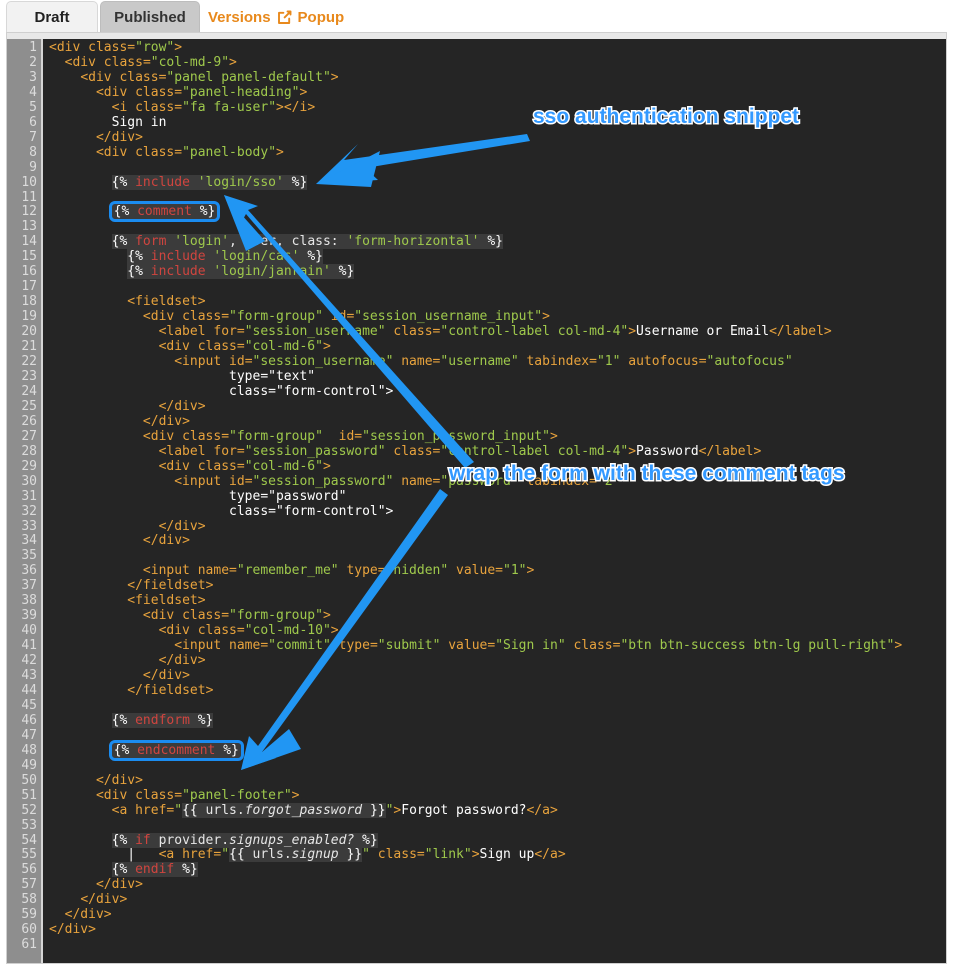 This screenshot has width=958, height=970. What do you see at coordinates (182, 376) in the screenshot?
I see `code-line: type="text"` at bounding box center [182, 376].